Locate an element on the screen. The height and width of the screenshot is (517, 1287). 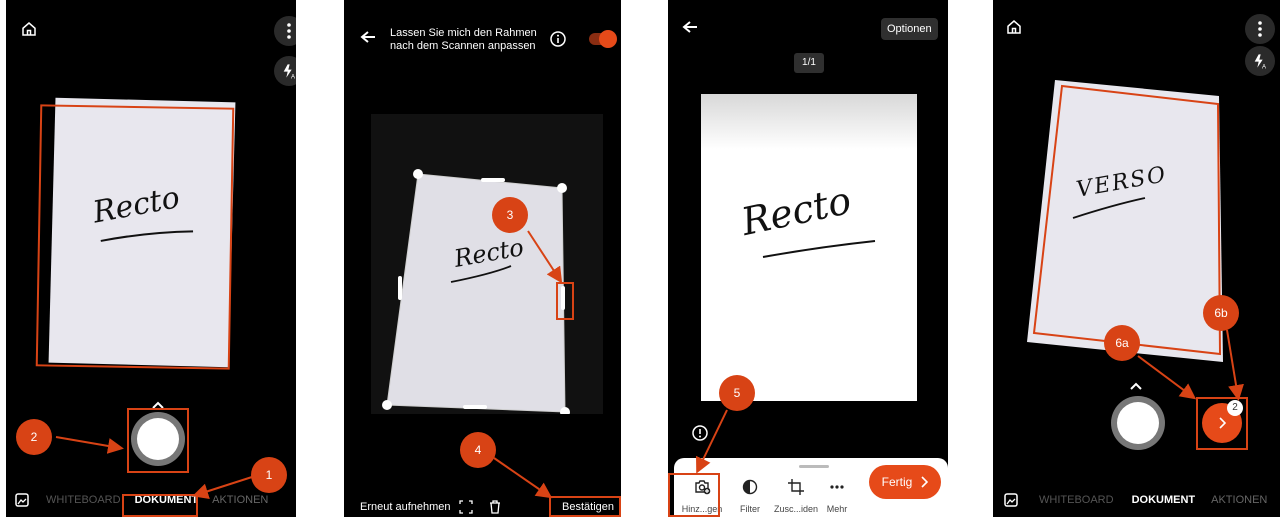
chevron-right-icon is located at coordinates (925, 482).